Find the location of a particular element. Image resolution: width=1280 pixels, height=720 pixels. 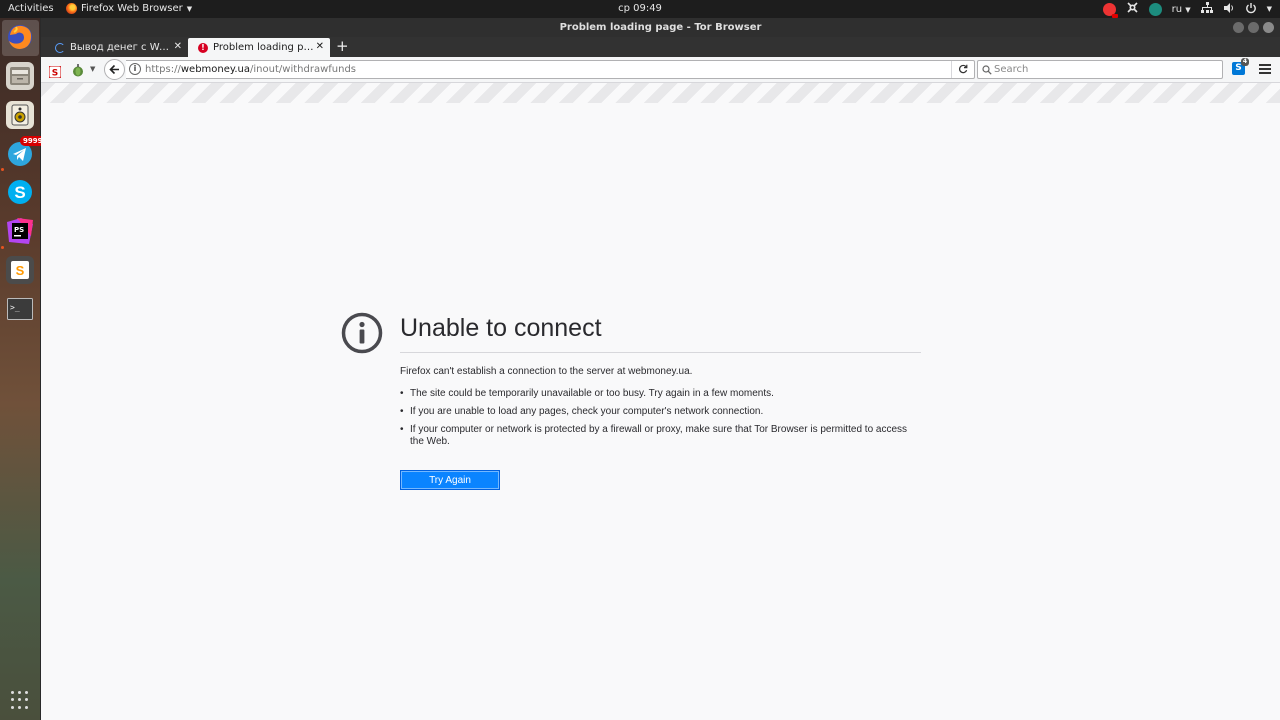

skype-extension-icon: S4 is located at coordinates (1240, 66).